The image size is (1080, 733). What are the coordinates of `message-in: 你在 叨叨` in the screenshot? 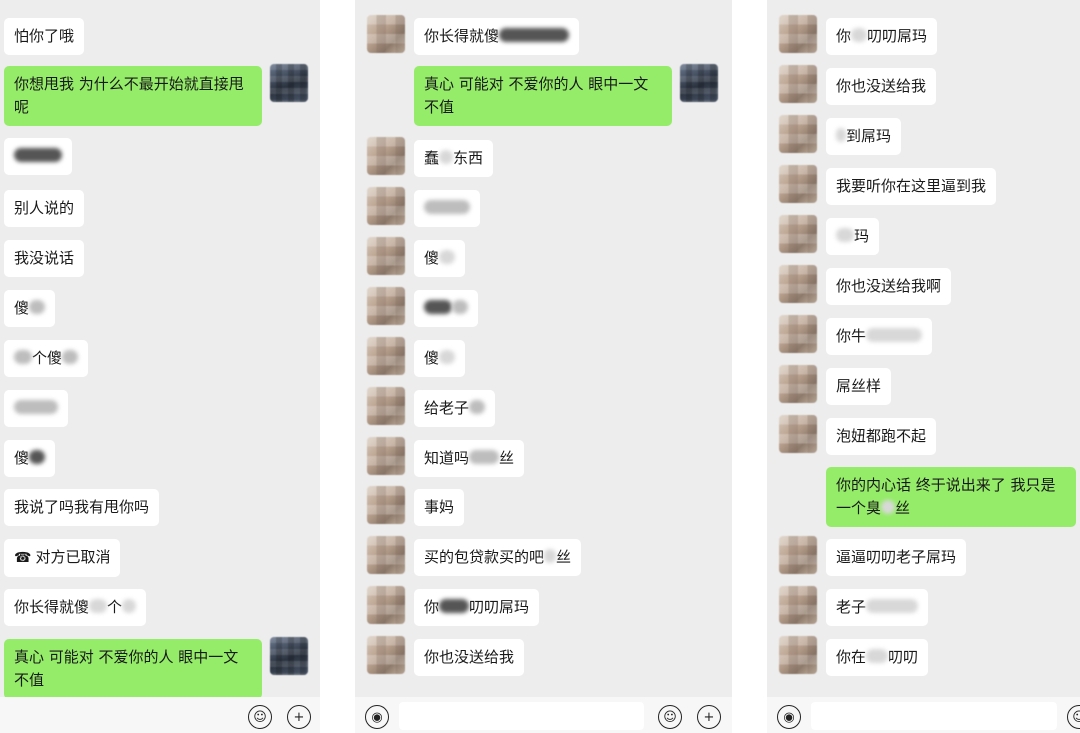 It's located at (877, 657).